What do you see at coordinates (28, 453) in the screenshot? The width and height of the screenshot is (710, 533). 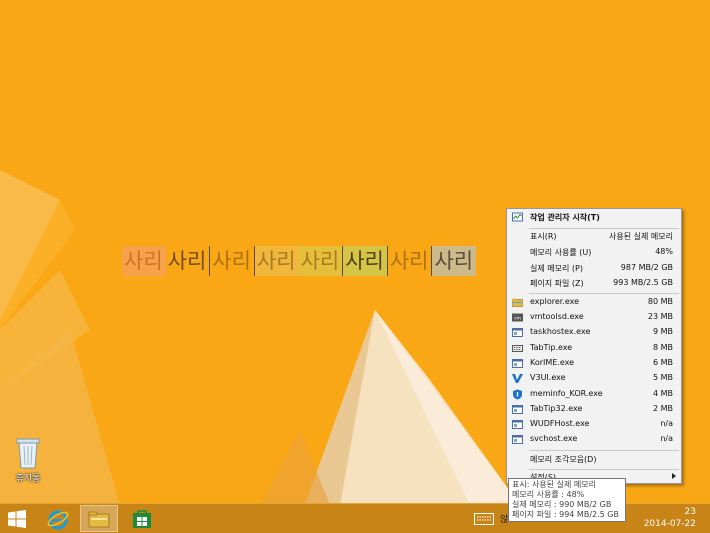 I see `recycle-bin-icon` at bounding box center [28, 453].